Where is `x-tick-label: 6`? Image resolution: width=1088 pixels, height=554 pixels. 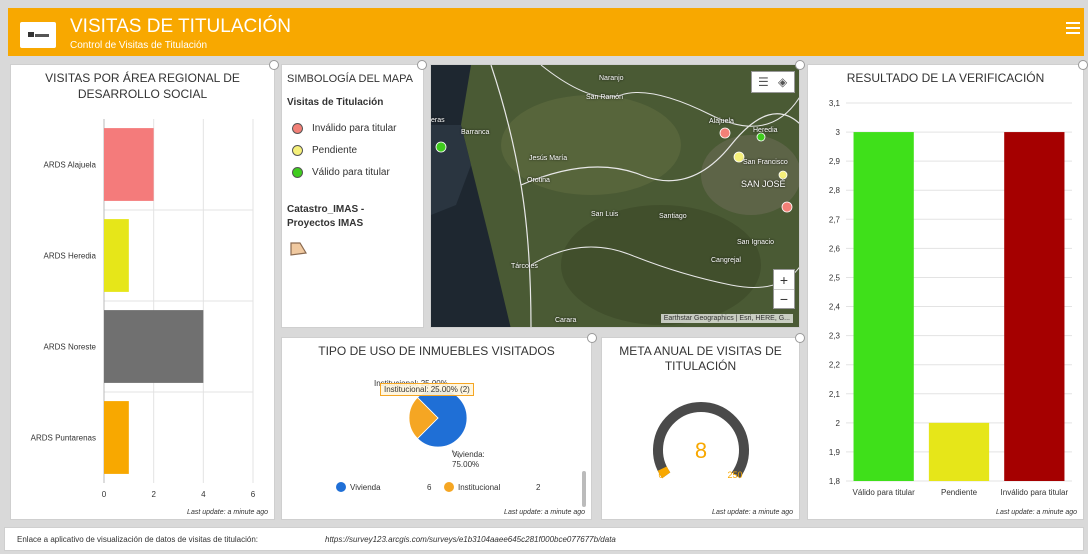 x-tick-label: 6 is located at coordinates (253, 494).